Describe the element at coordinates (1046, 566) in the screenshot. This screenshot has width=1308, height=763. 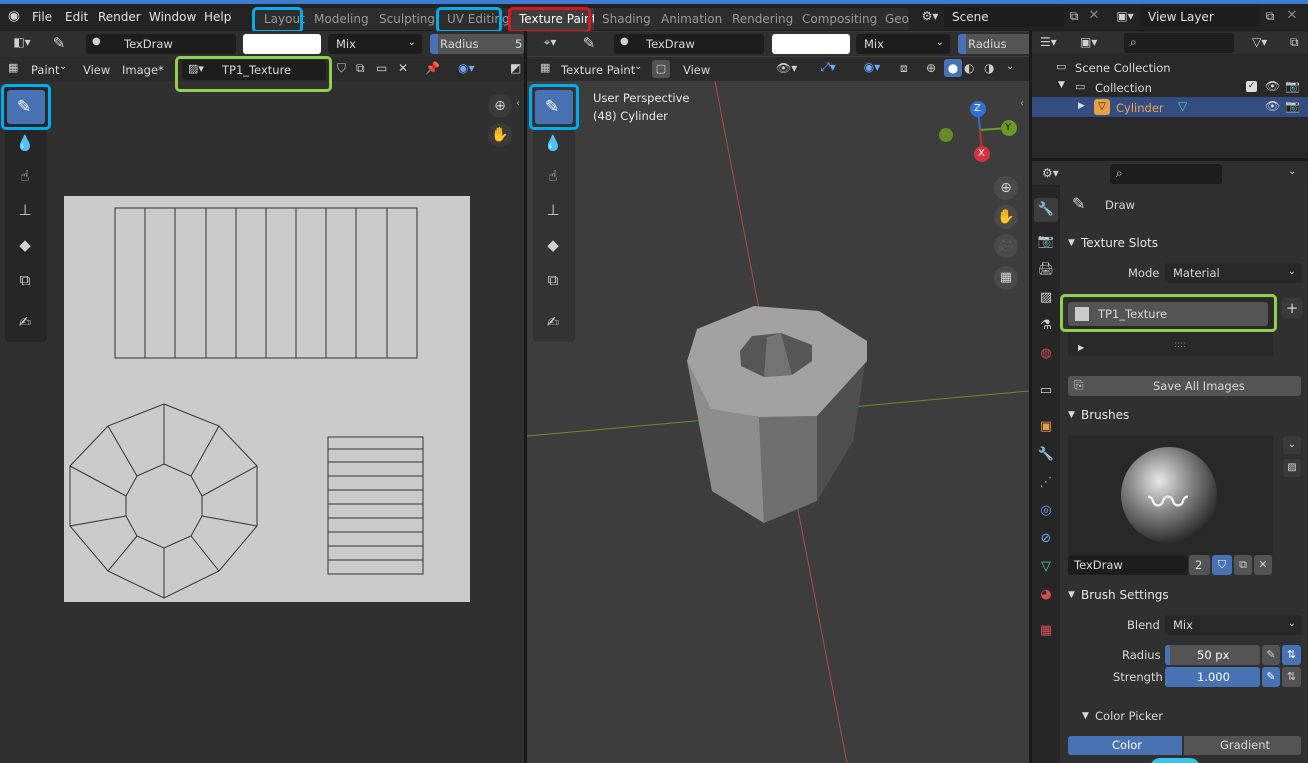
I see `data-tab-icon: ▽` at that location.